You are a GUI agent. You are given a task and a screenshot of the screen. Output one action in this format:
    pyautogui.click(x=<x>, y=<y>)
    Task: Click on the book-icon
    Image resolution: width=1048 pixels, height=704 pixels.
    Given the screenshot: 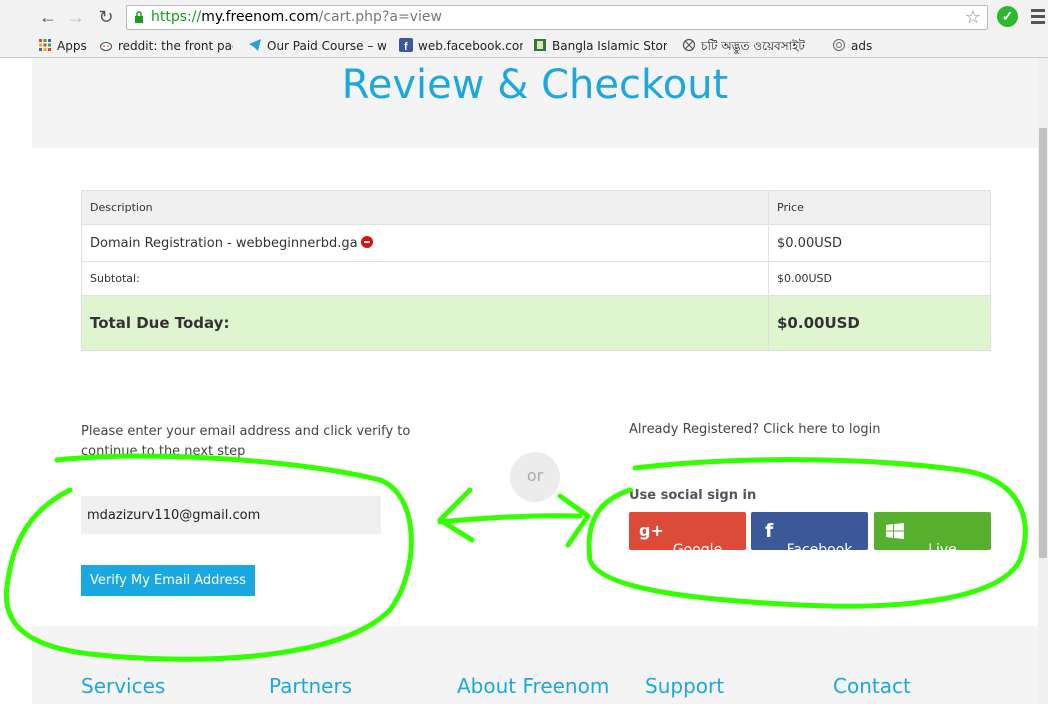 What is the action you would take?
    pyautogui.click(x=540, y=45)
    